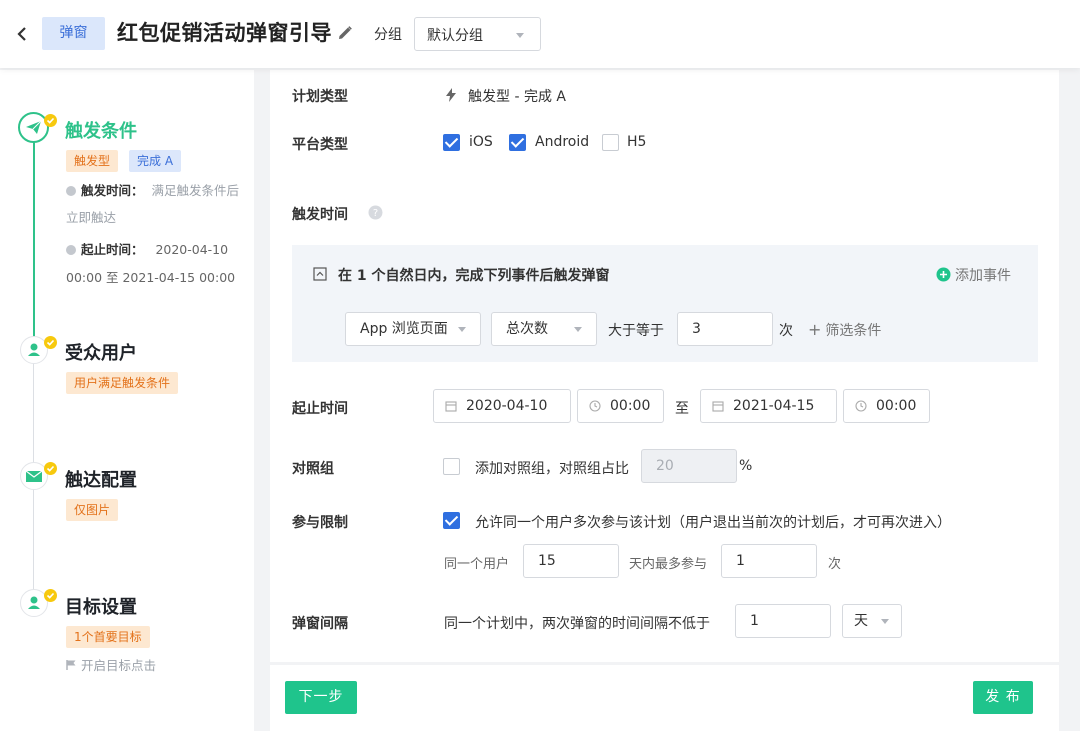 Image resolution: width=1080 pixels, height=731 pixels. I want to click on period-label: 起止时间, so click(320, 409).